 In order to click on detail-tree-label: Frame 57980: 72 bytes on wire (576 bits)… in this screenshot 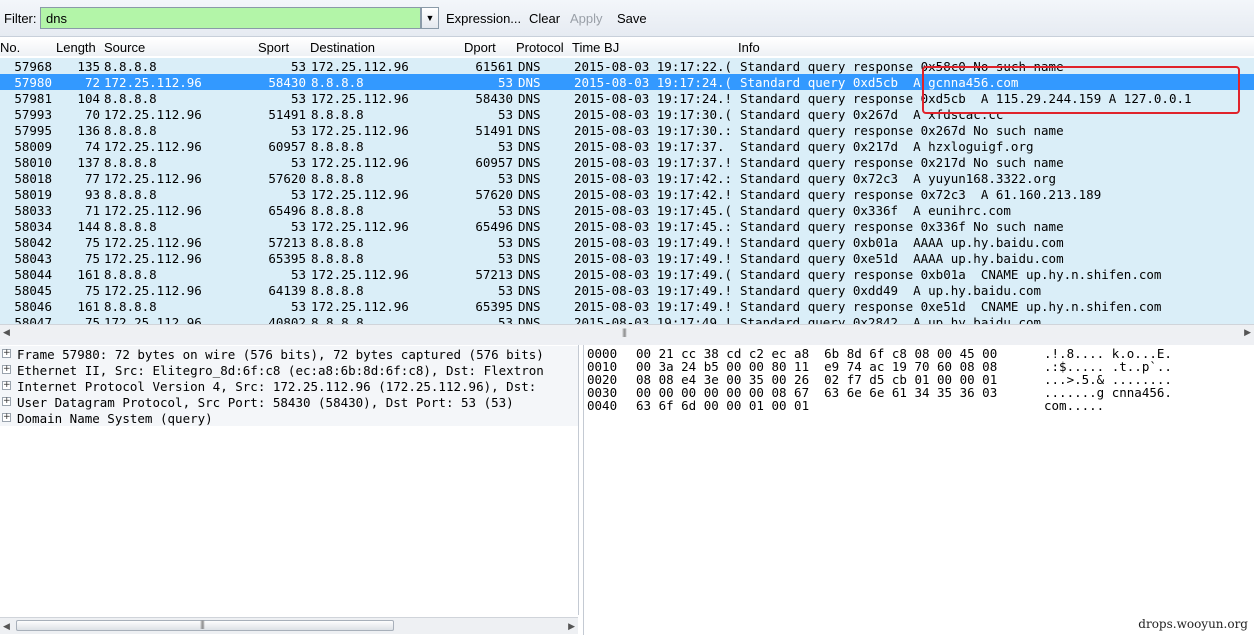, I will do `click(280, 354)`.